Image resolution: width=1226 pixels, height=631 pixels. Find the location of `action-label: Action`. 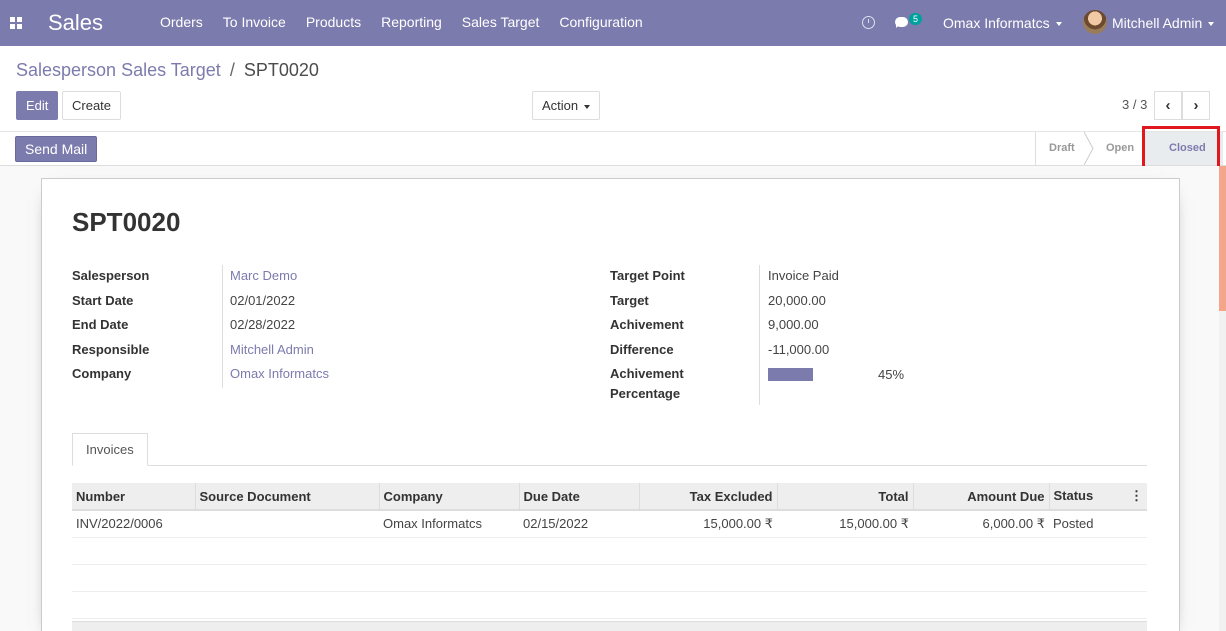

action-label: Action is located at coordinates (560, 105).